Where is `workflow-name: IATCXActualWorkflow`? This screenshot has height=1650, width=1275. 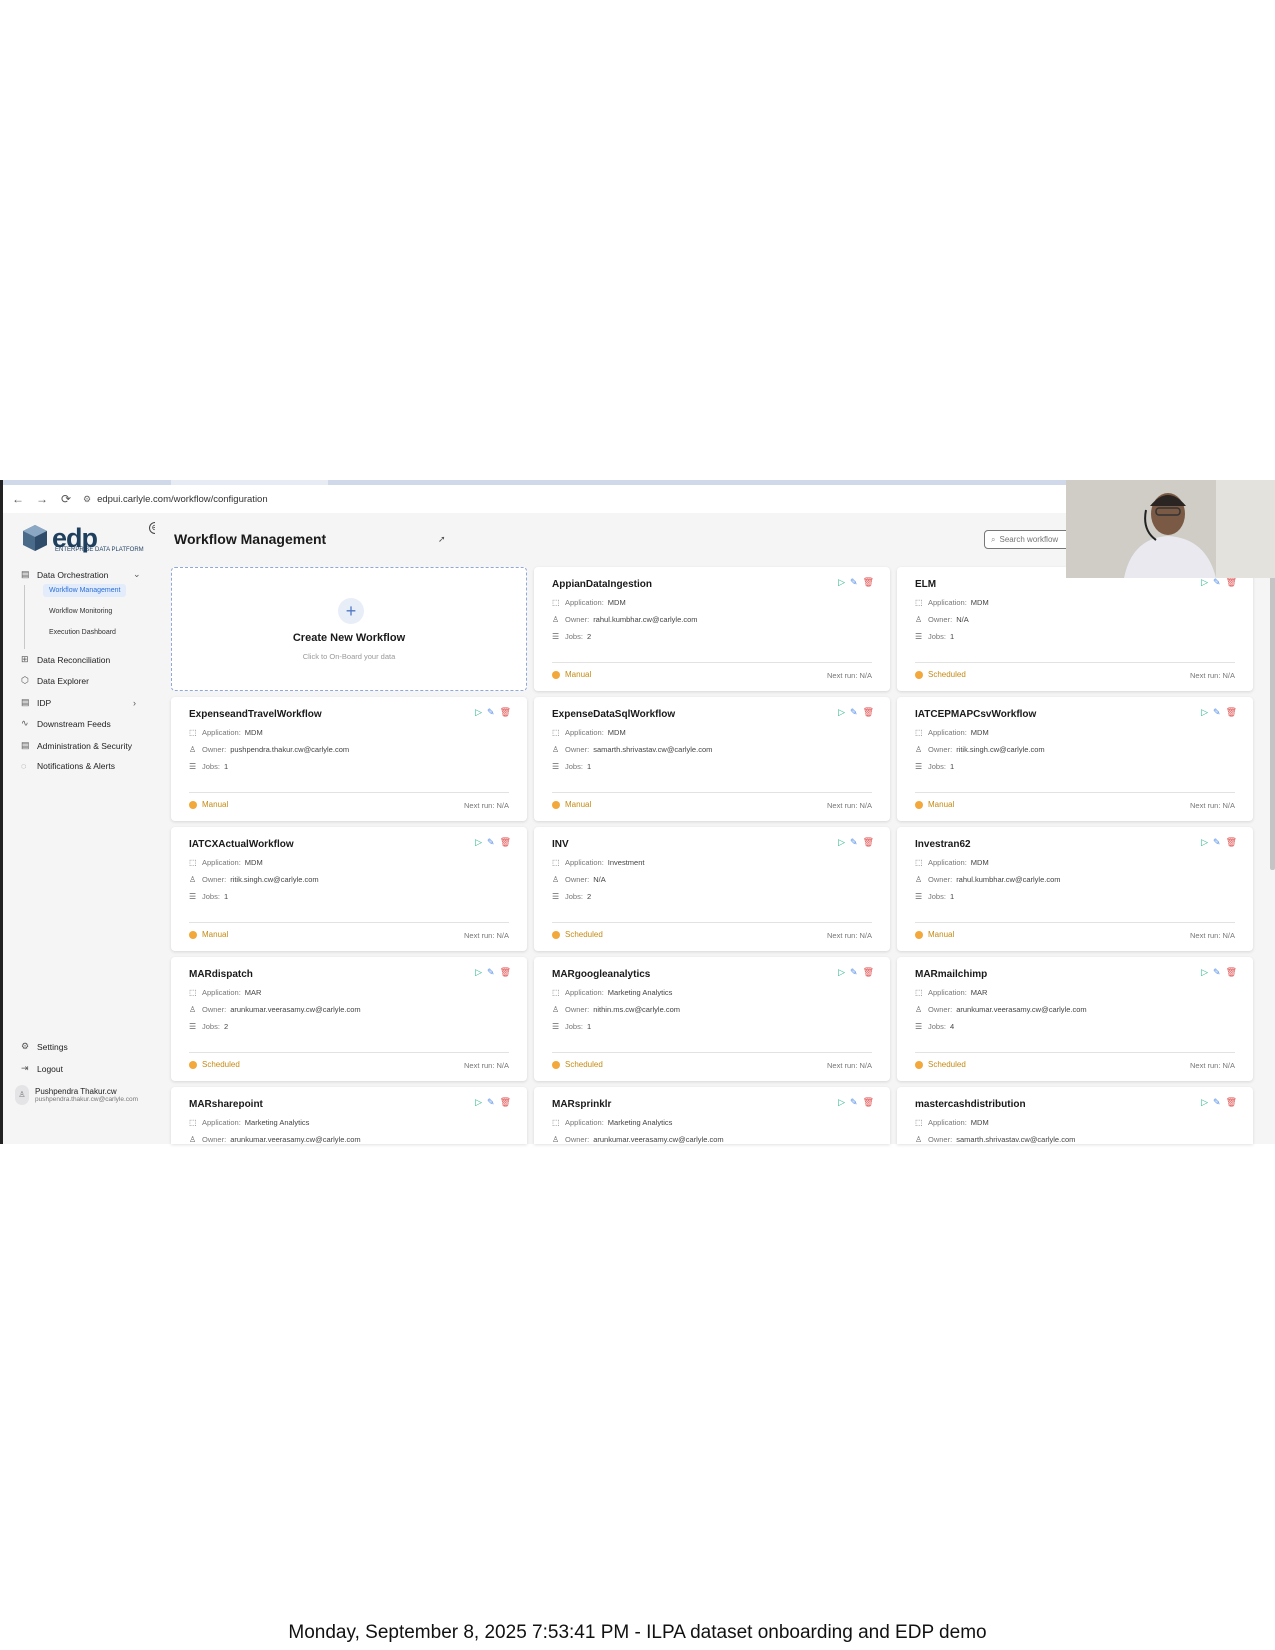 workflow-name: IATCXActualWorkflow is located at coordinates (241, 844).